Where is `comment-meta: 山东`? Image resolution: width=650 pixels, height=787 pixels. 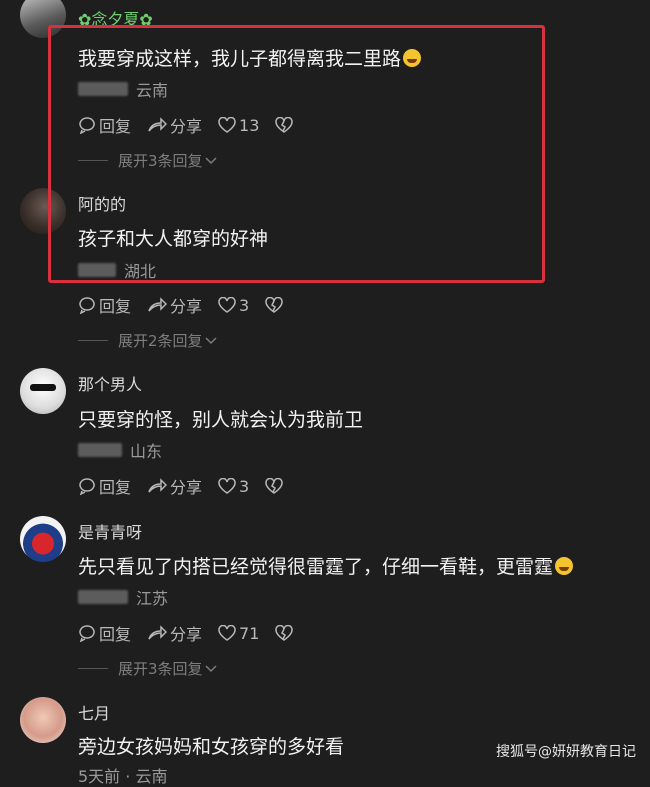 comment-meta: 山东 is located at coordinates (120, 450).